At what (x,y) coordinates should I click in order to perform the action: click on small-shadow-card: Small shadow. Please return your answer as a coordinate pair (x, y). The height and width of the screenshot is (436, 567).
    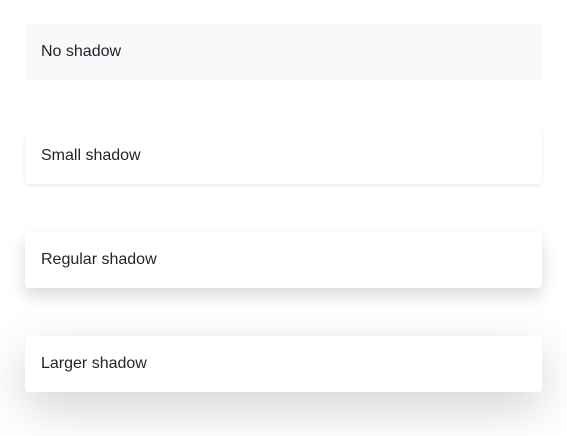
    Looking at the image, I should click on (283, 156).